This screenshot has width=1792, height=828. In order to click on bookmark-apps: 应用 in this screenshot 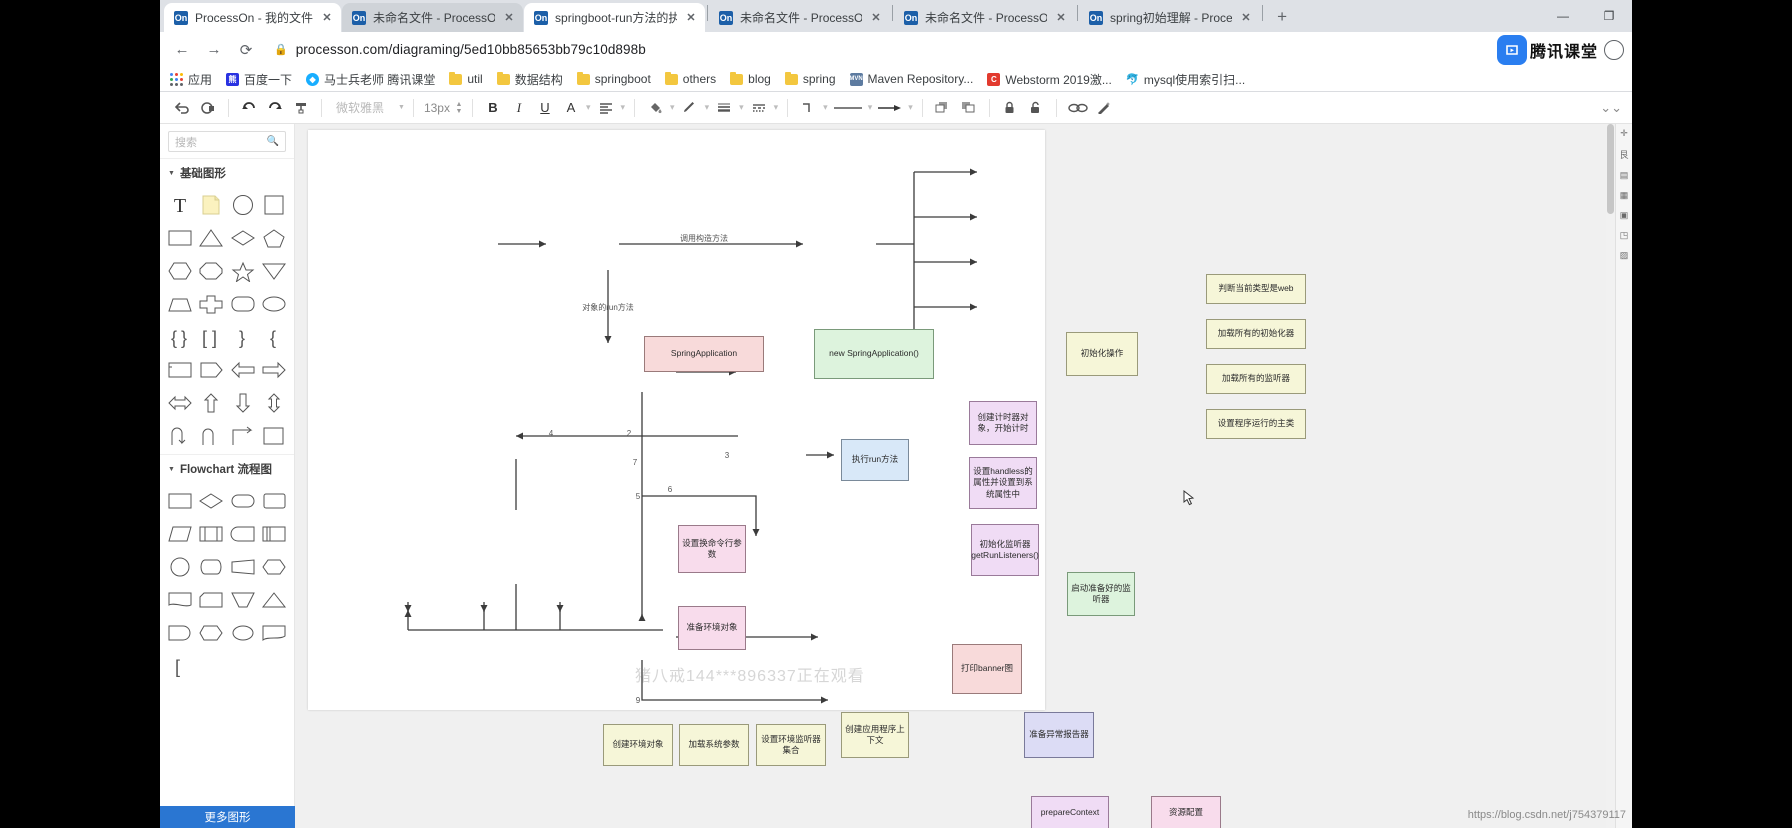, I will do `click(191, 79)`.